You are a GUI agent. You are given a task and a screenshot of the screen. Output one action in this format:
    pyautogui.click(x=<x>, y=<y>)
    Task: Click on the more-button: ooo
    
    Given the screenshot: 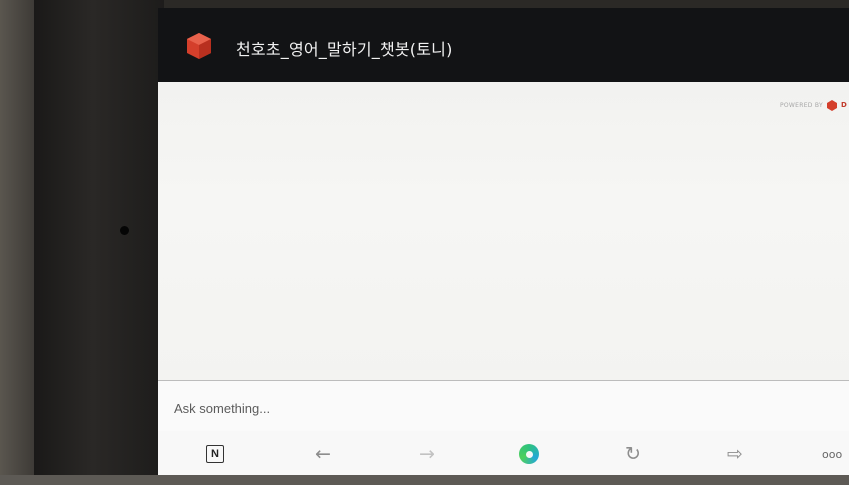 What is the action you would take?
    pyautogui.click(x=835, y=454)
    